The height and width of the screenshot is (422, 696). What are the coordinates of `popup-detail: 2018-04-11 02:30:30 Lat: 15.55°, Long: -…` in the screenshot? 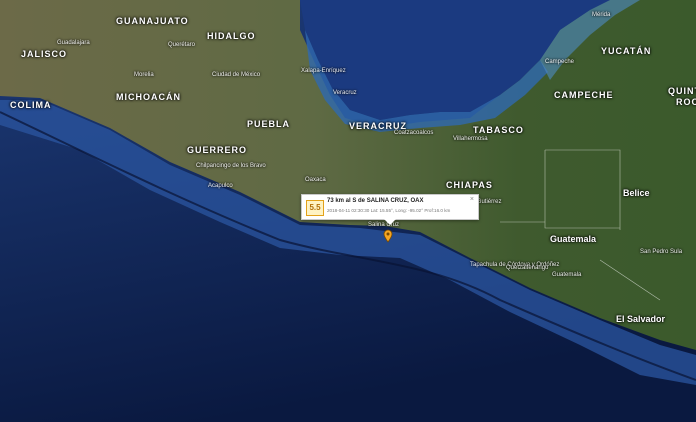 It's located at (389, 210).